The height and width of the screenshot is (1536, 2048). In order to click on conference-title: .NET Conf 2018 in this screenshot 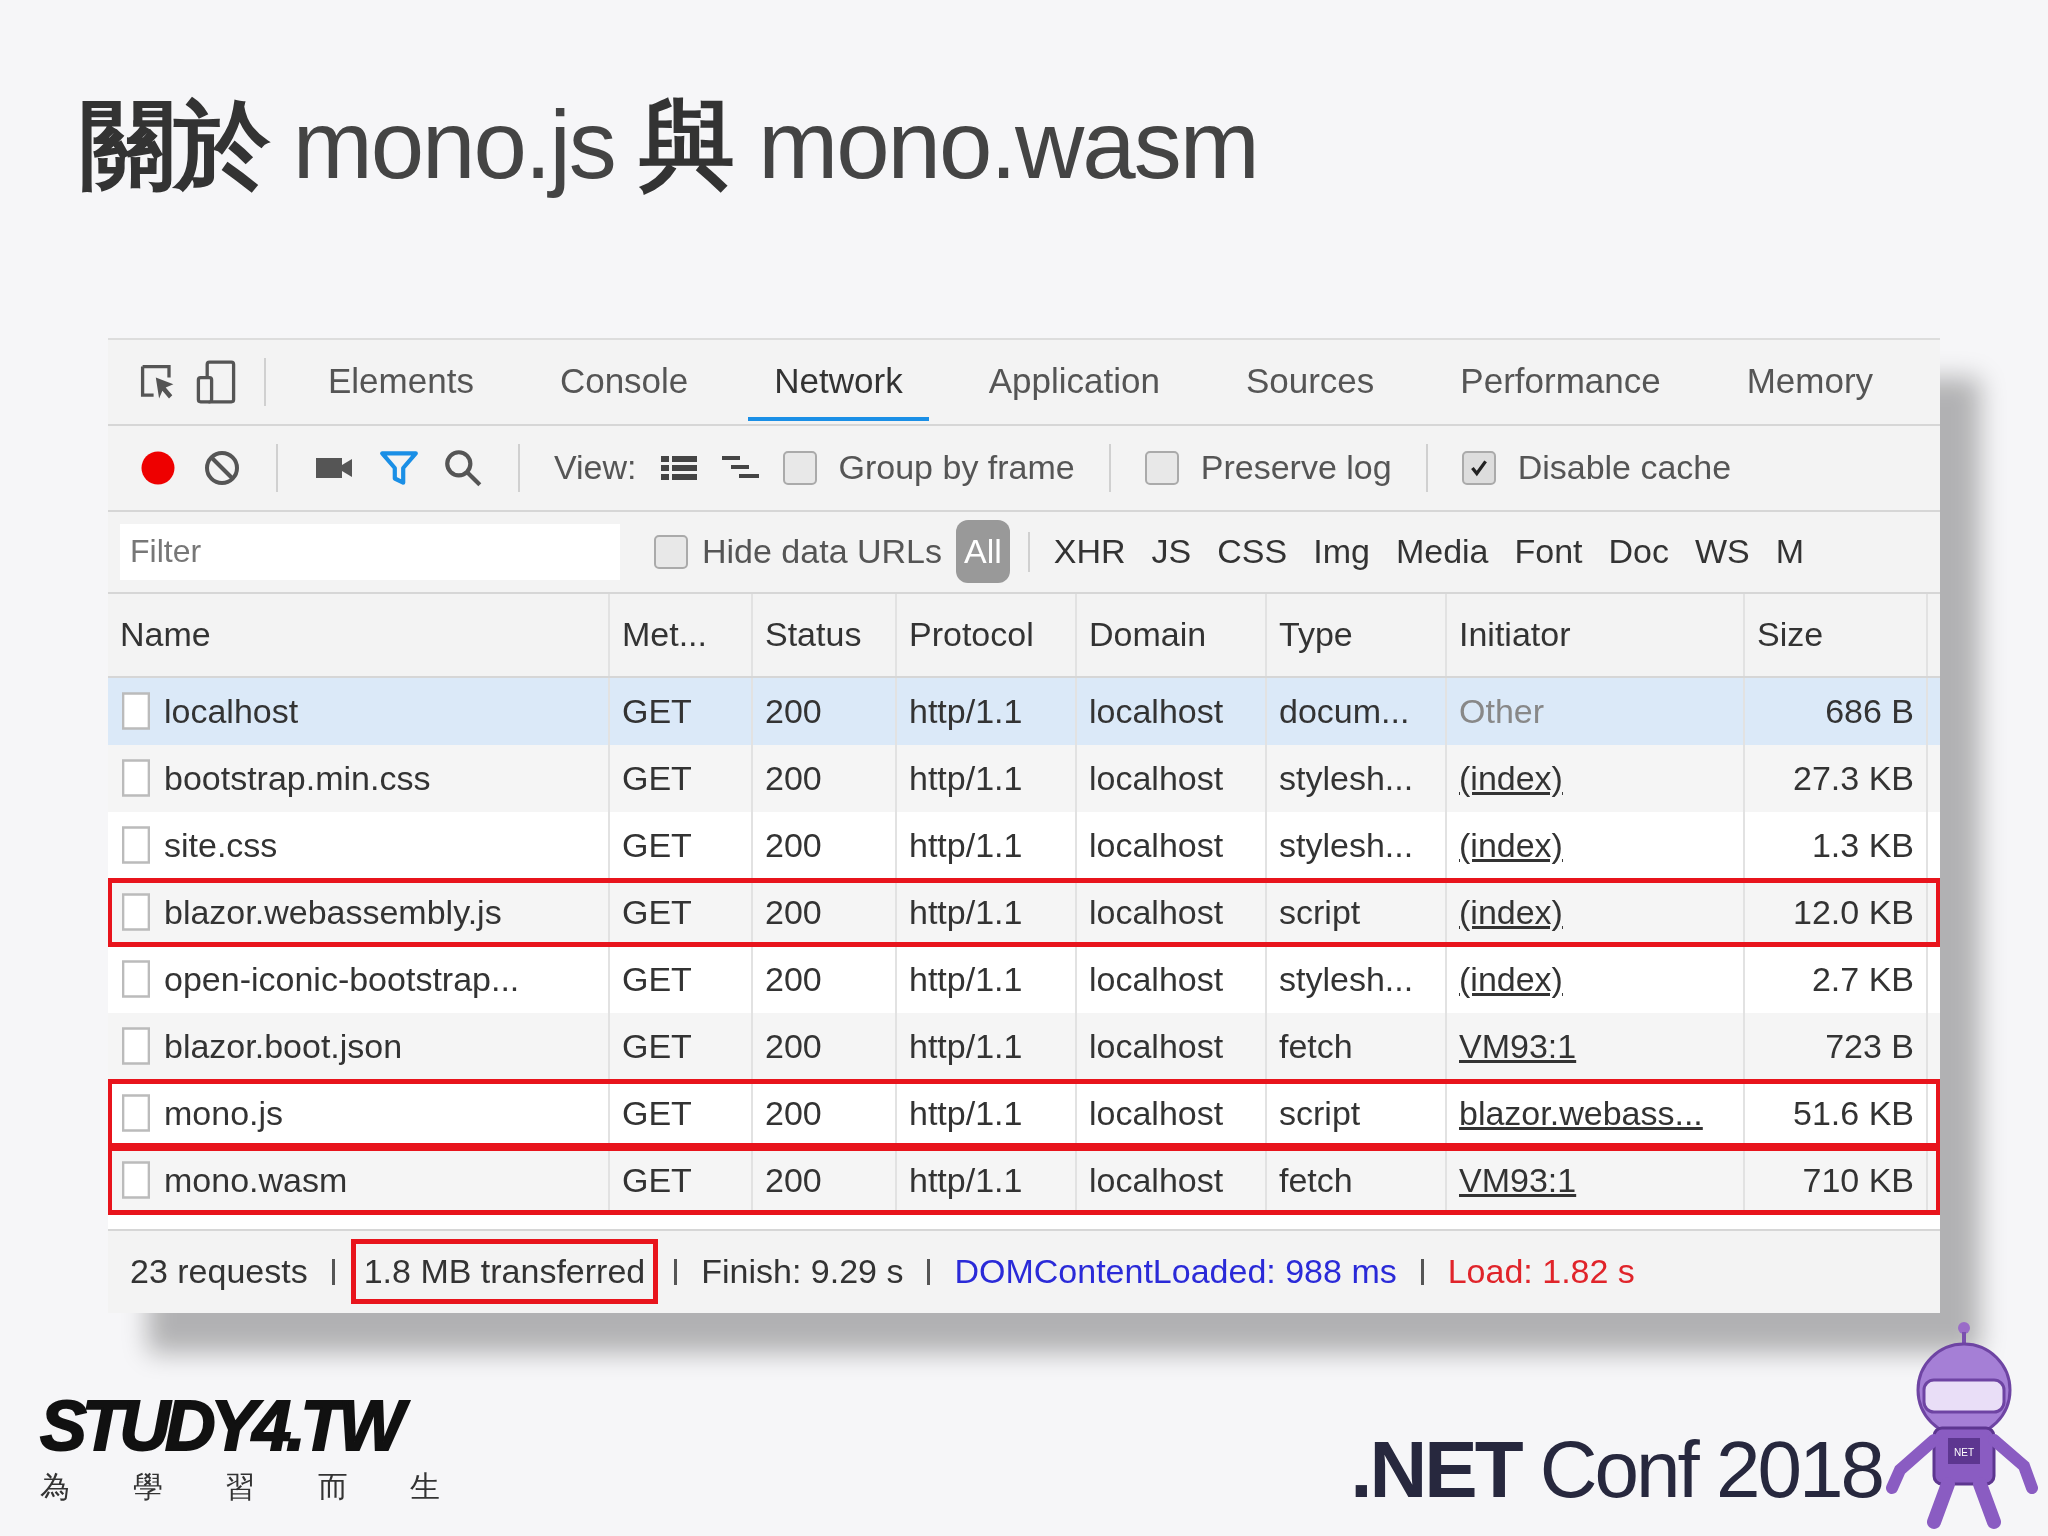, I will do `click(1616, 1470)`.